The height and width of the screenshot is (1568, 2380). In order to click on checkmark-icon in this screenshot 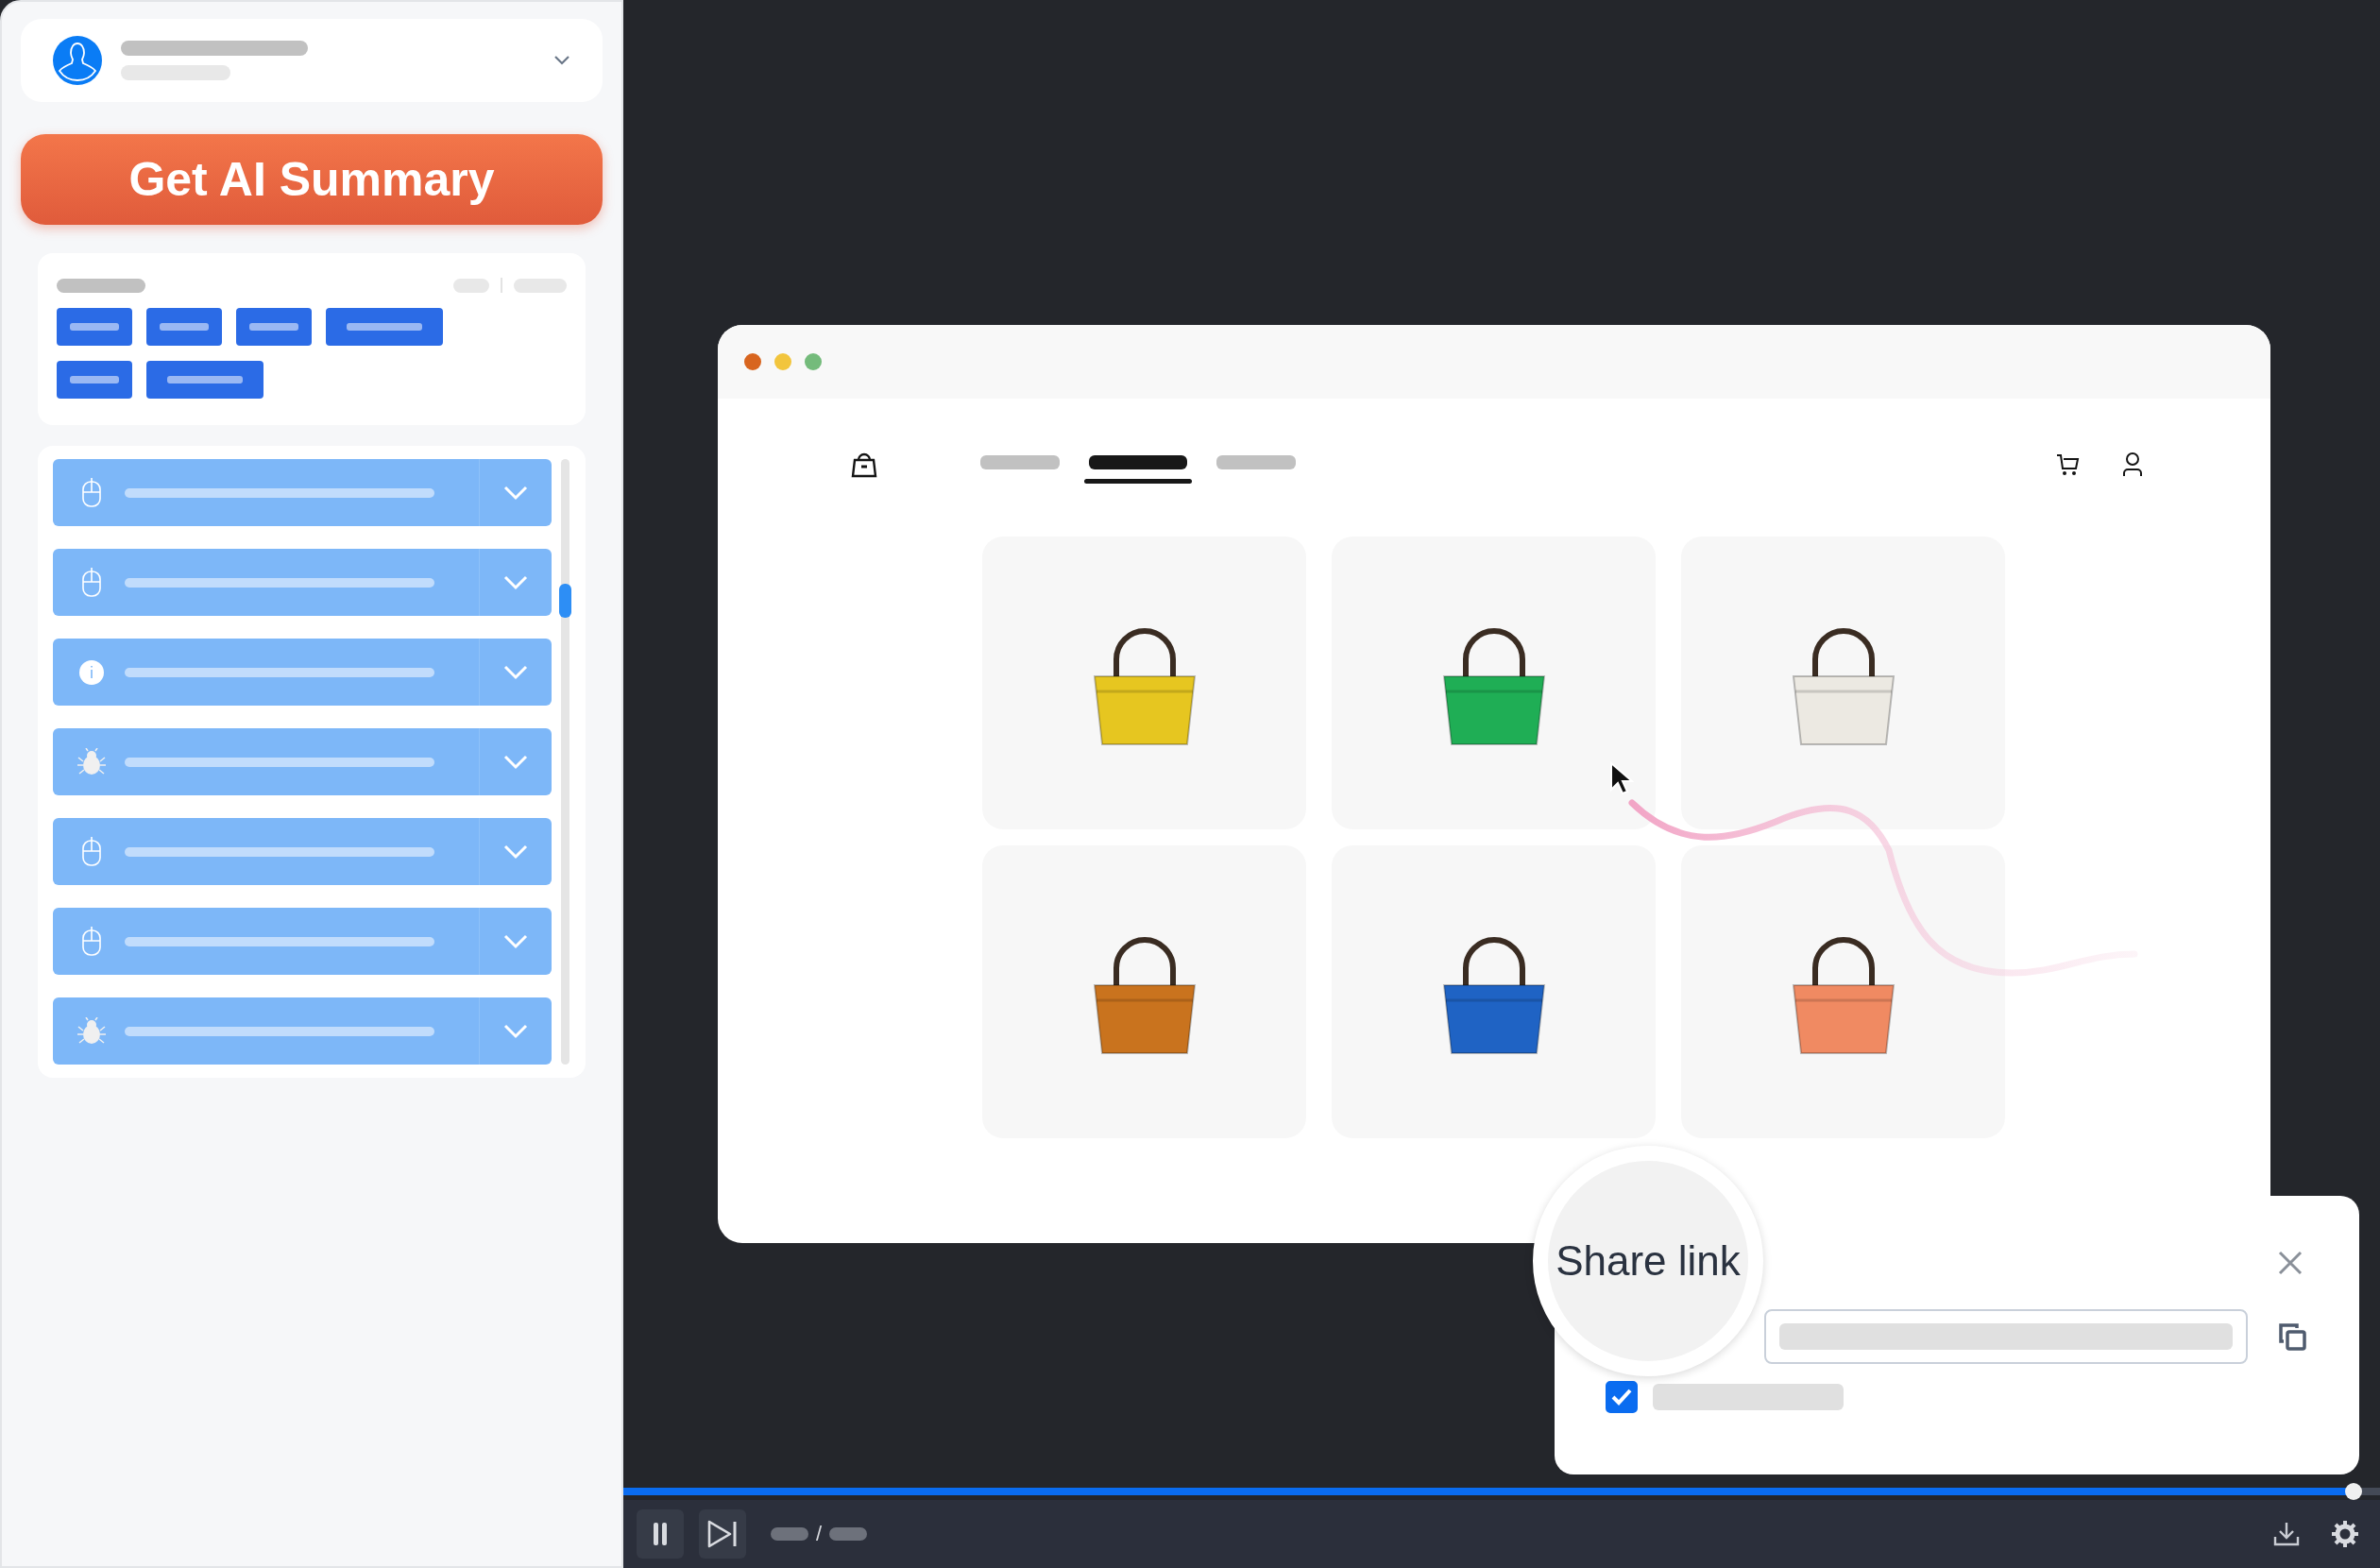, I will do `click(1621, 1397)`.